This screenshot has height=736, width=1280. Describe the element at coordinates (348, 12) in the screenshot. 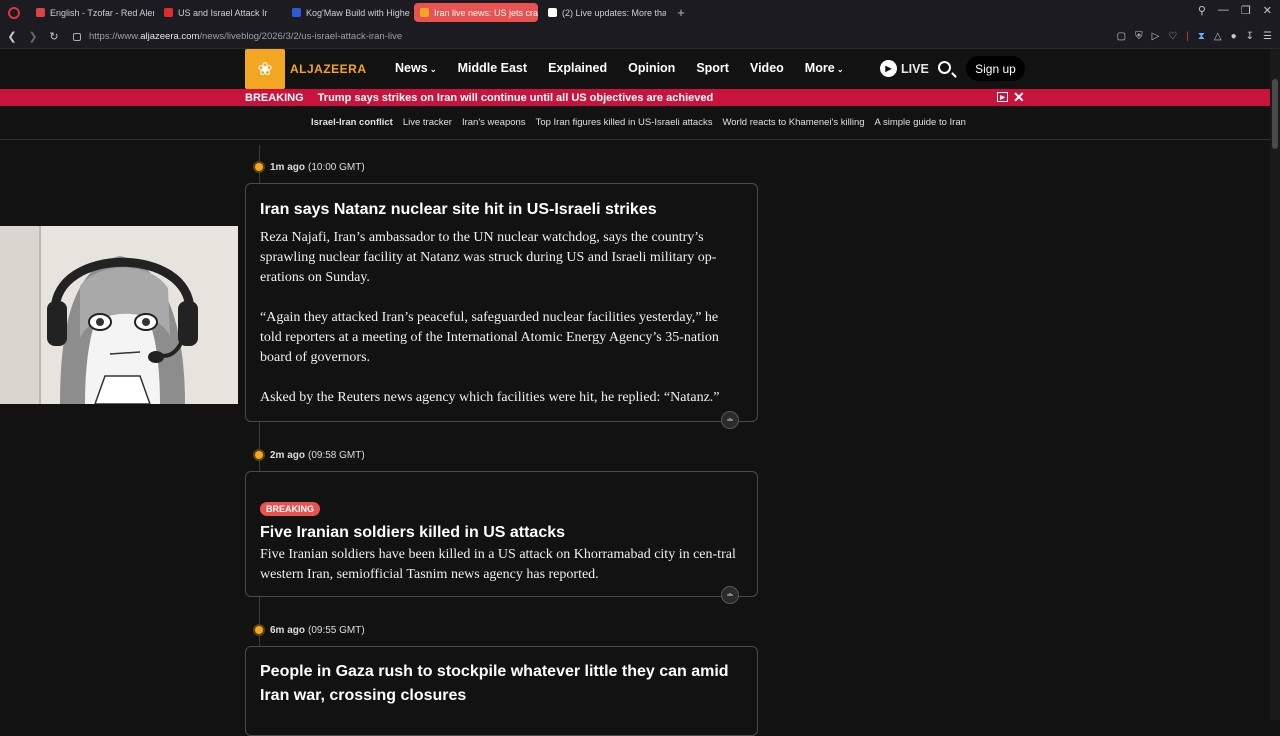

I see `tab-kogmaw: Kog'Maw Build with Highe` at that location.